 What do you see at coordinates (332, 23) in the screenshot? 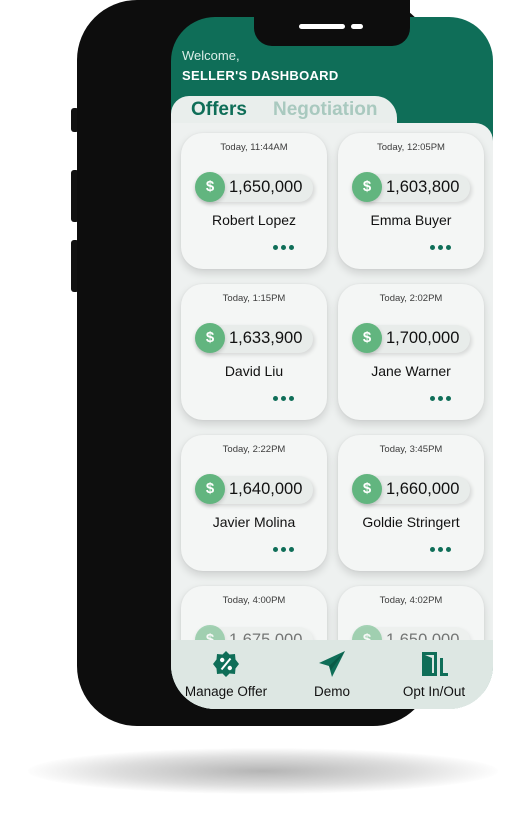
I see `phone-notch` at bounding box center [332, 23].